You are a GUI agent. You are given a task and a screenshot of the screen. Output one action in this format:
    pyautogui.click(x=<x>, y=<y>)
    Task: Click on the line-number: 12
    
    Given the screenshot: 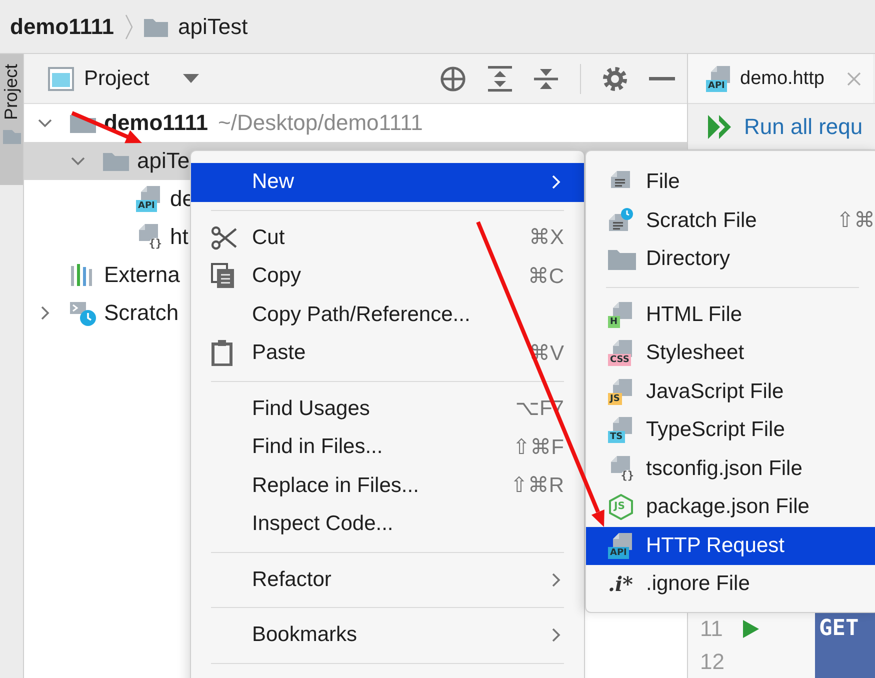 What is the action you would take?
    pyautogui.click(x=712, y=661)
    